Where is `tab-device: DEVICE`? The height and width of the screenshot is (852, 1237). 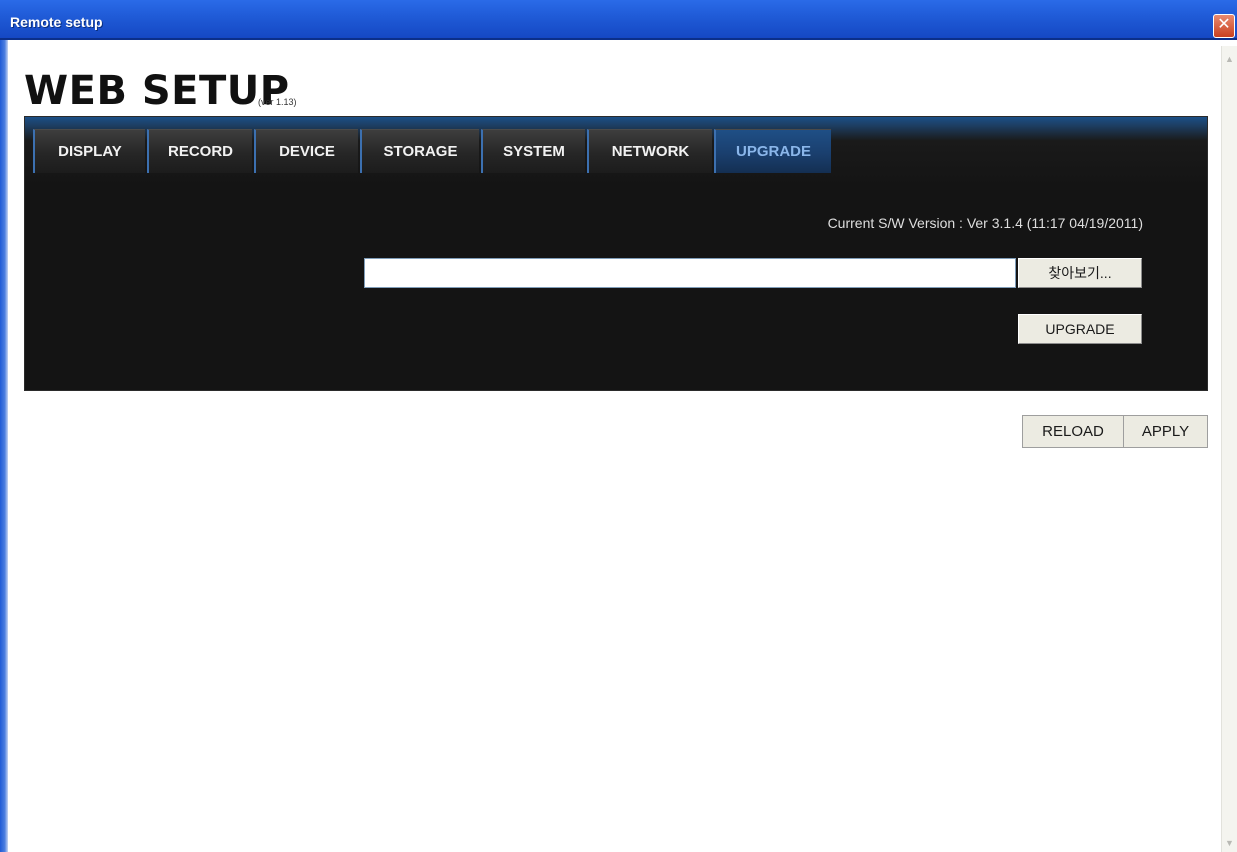 tab-device: DEVICE is located at coordinates (306, 151).